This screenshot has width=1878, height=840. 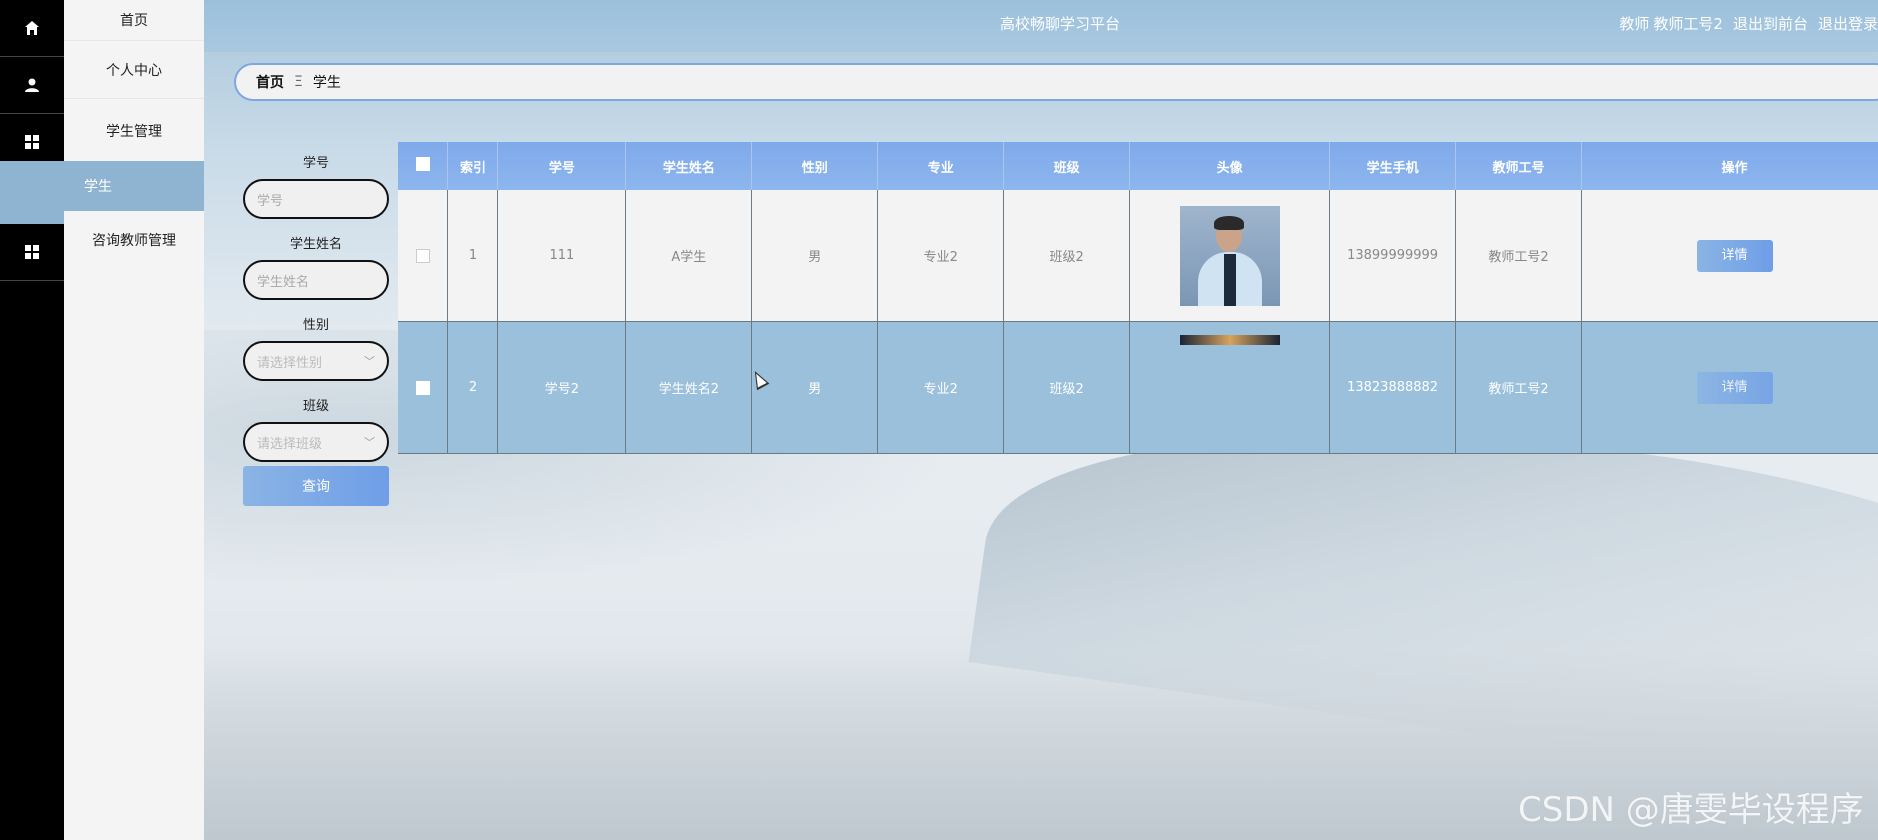 What do you see at coordinates (1393, 256) in the screenshot?
I see `cell-phone: 13899999999` at bounding box center [1393, 256].